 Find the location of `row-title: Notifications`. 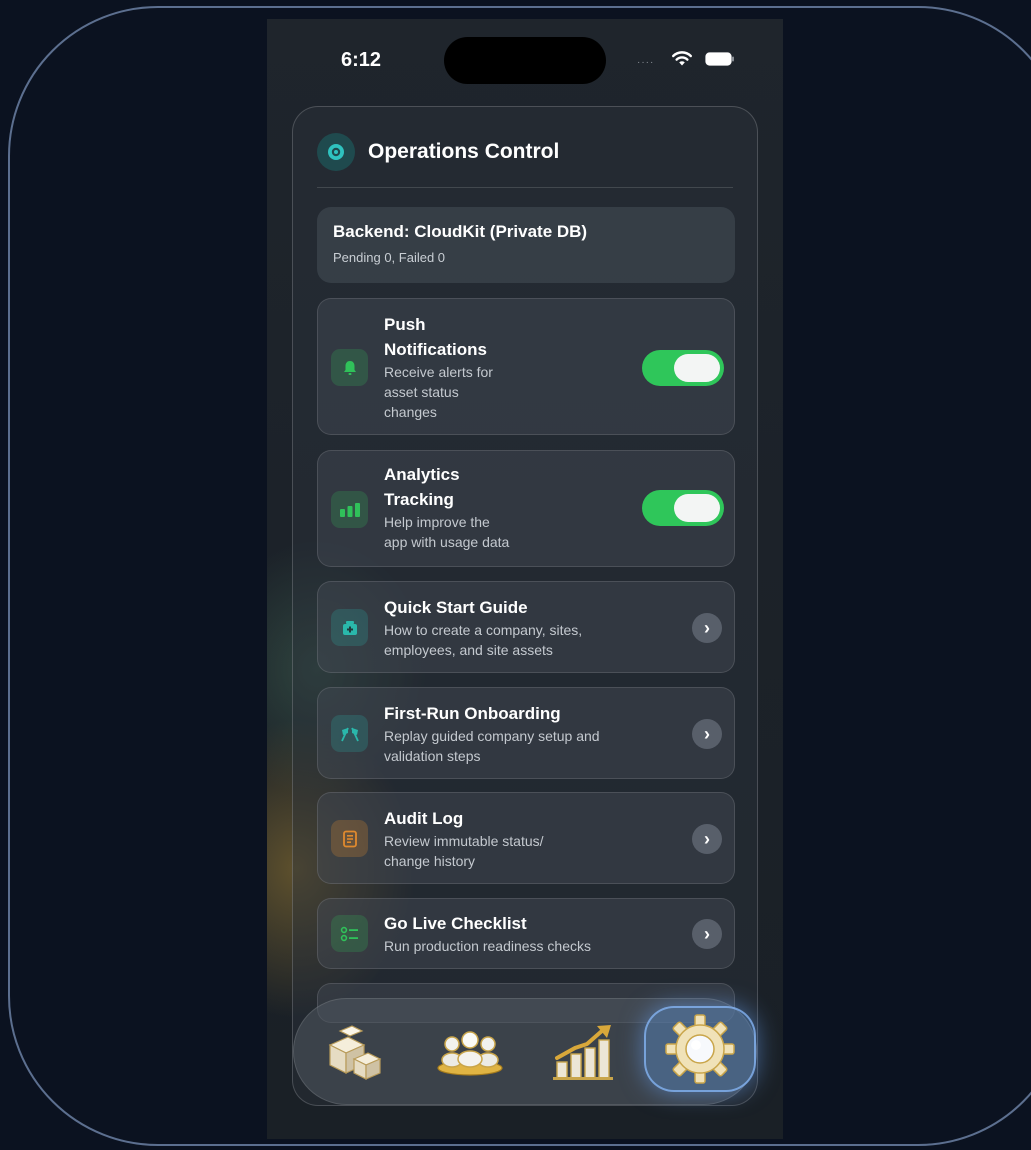

row-title: Notifications is located at coordinates (435, 349).